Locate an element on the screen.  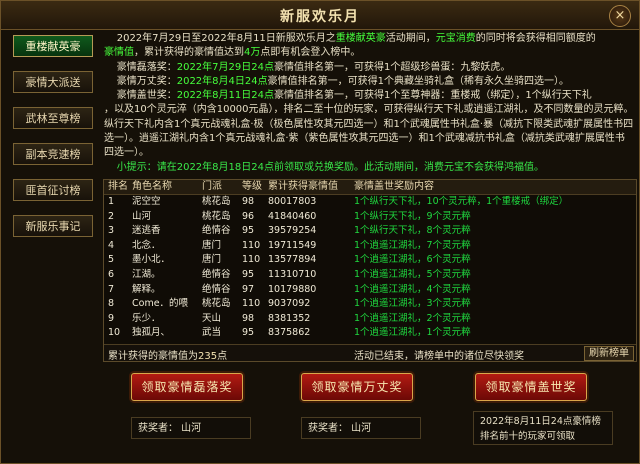
reward-cell: 1个纵行天下礼，8个灵元粹 is located at coordinates (412, 231).